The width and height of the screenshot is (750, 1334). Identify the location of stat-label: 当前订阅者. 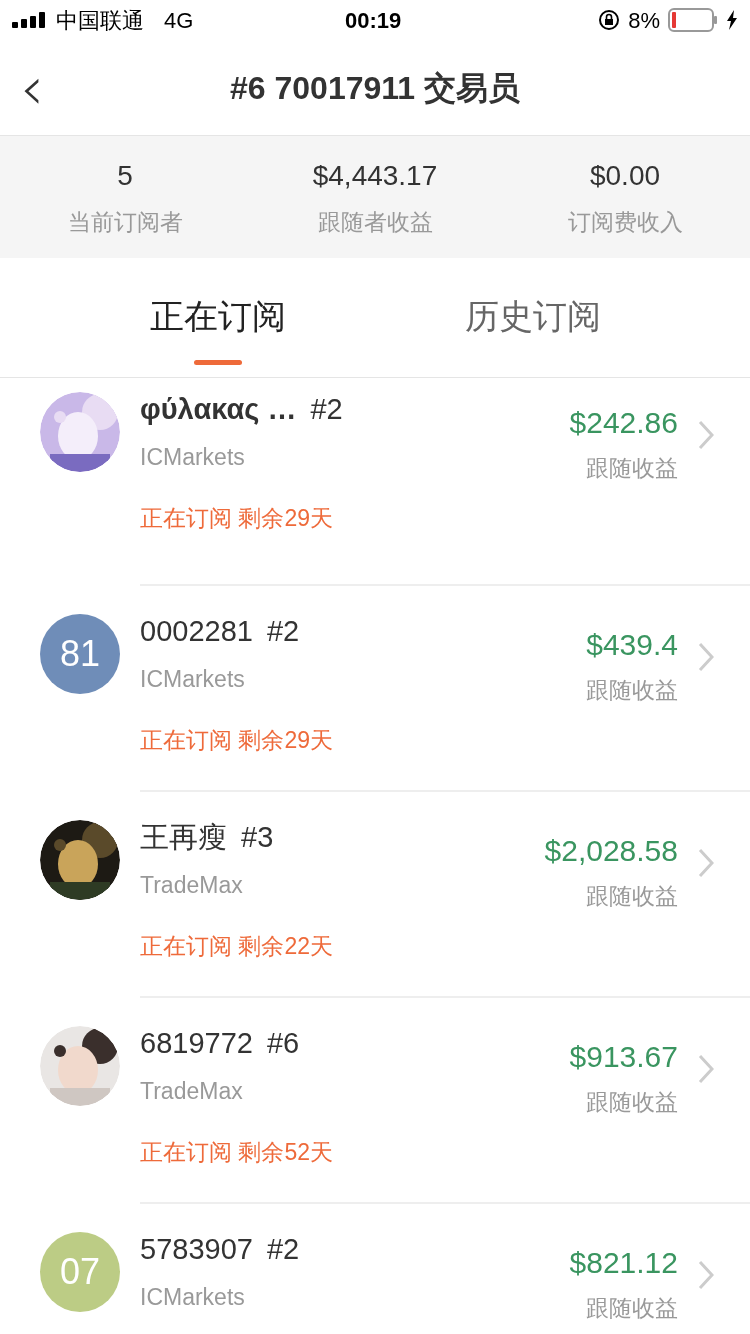
(125, 222).